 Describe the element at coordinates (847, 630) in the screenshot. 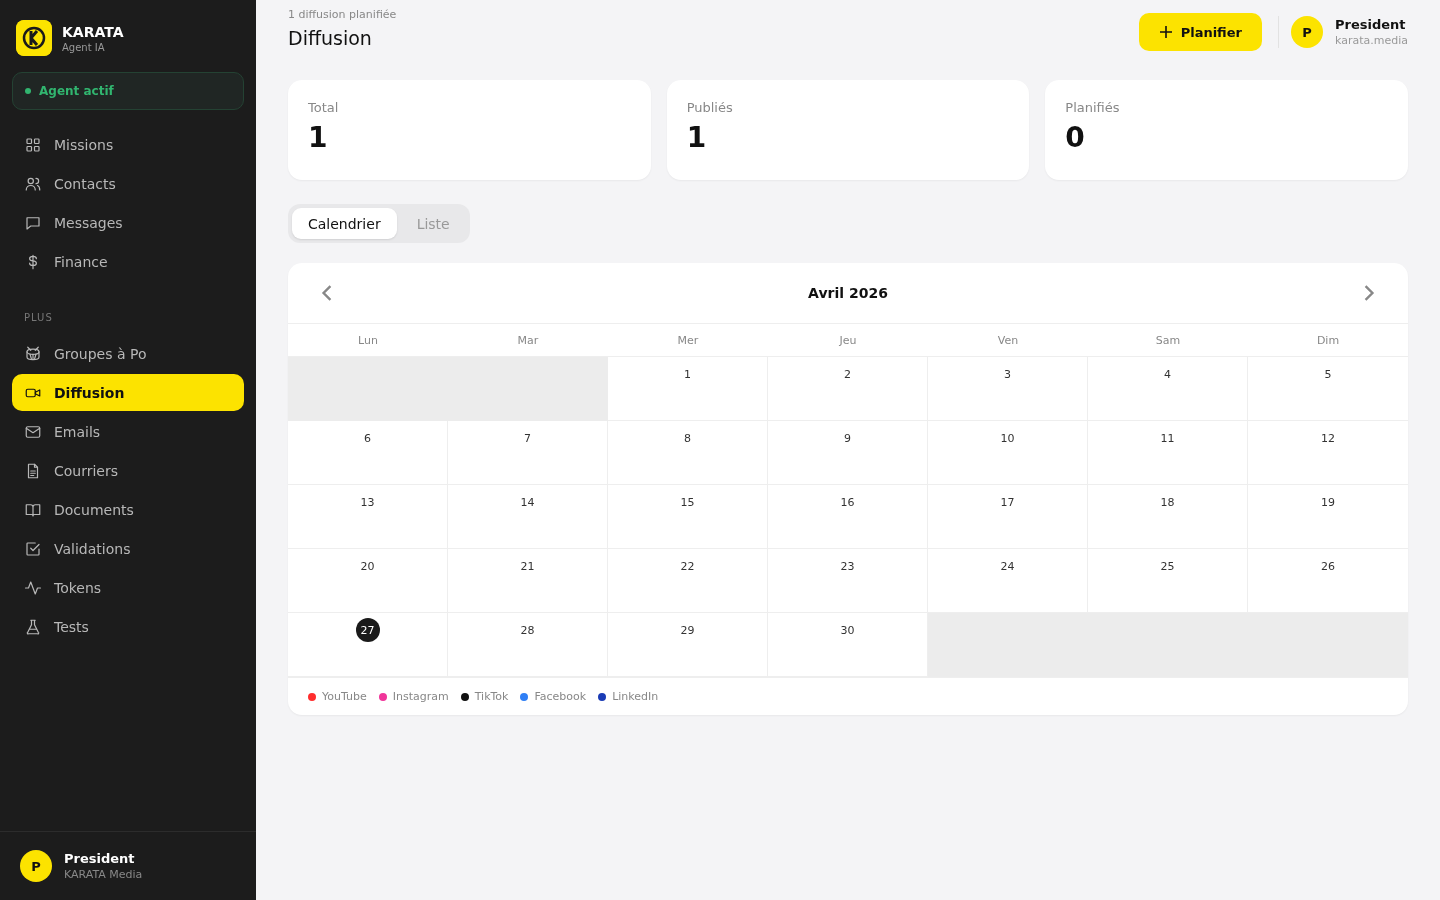

I see `day-number: 30` at that location.